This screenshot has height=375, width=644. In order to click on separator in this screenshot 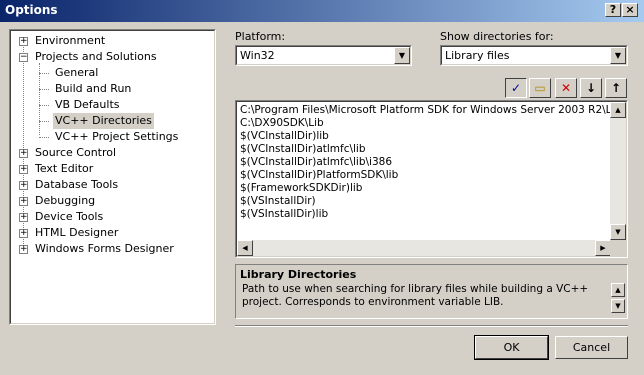, I will do `click(431, 326)`.